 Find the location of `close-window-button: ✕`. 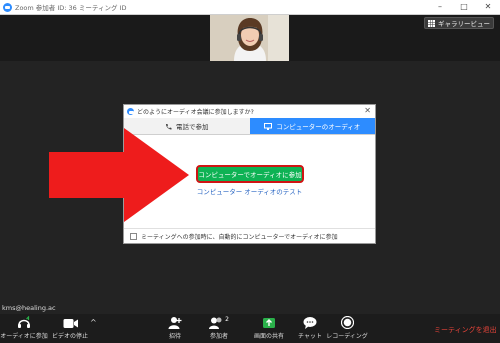

close-window-button: ✕ is located at coordinates (488, 7).